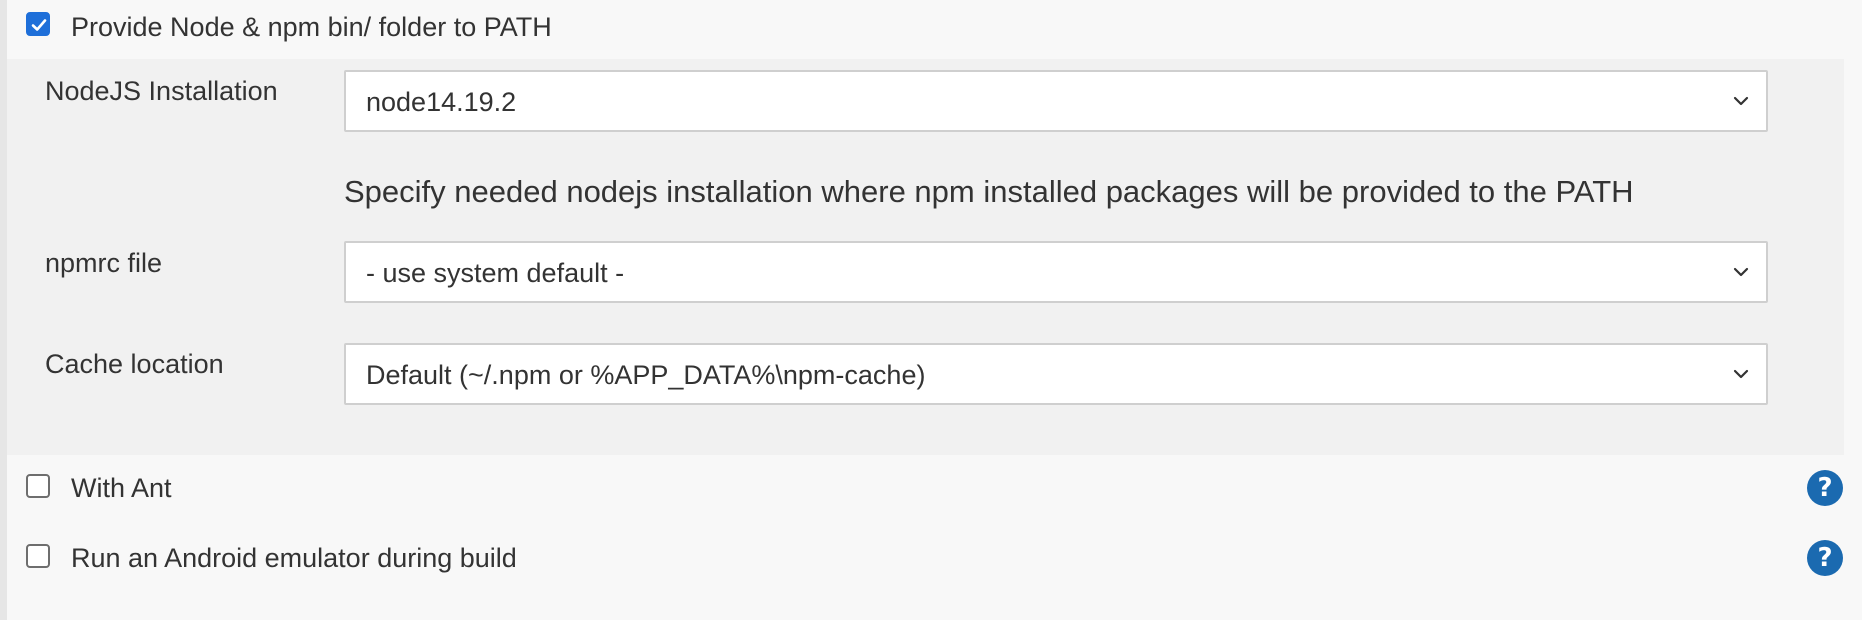 The image size is (1862, 620). Describe the element at coordinates (1825, 558) in the screenshot. I see `android-emulator-help-icon: ?` at that location.